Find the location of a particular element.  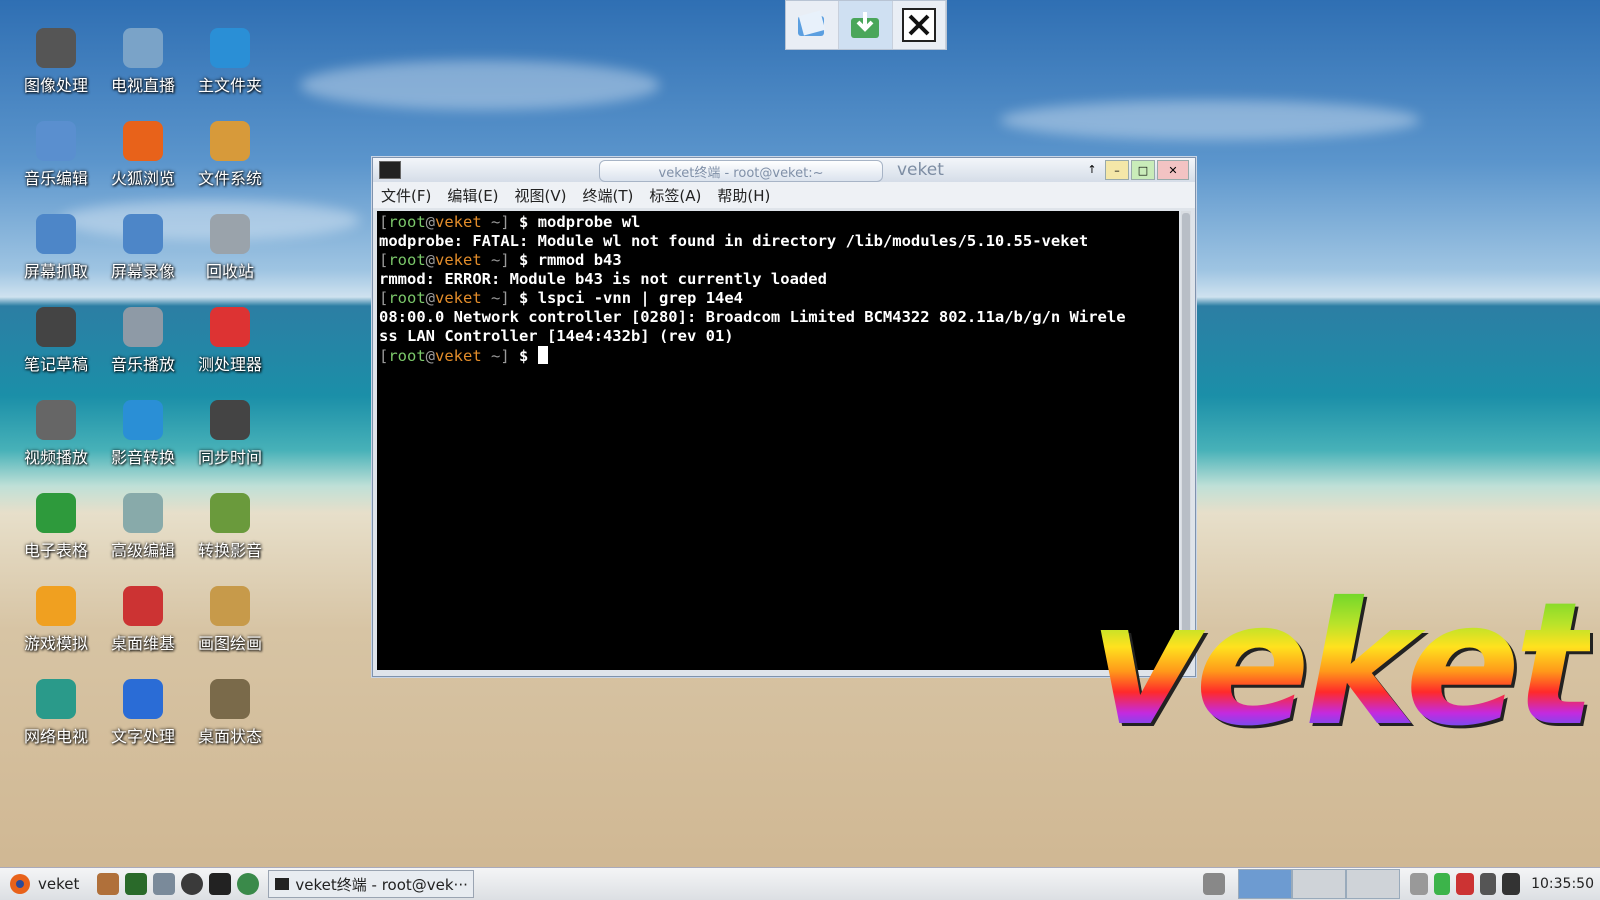

desktop-icon-label: 屏幕抓取 is located at coordinates (55, 271).